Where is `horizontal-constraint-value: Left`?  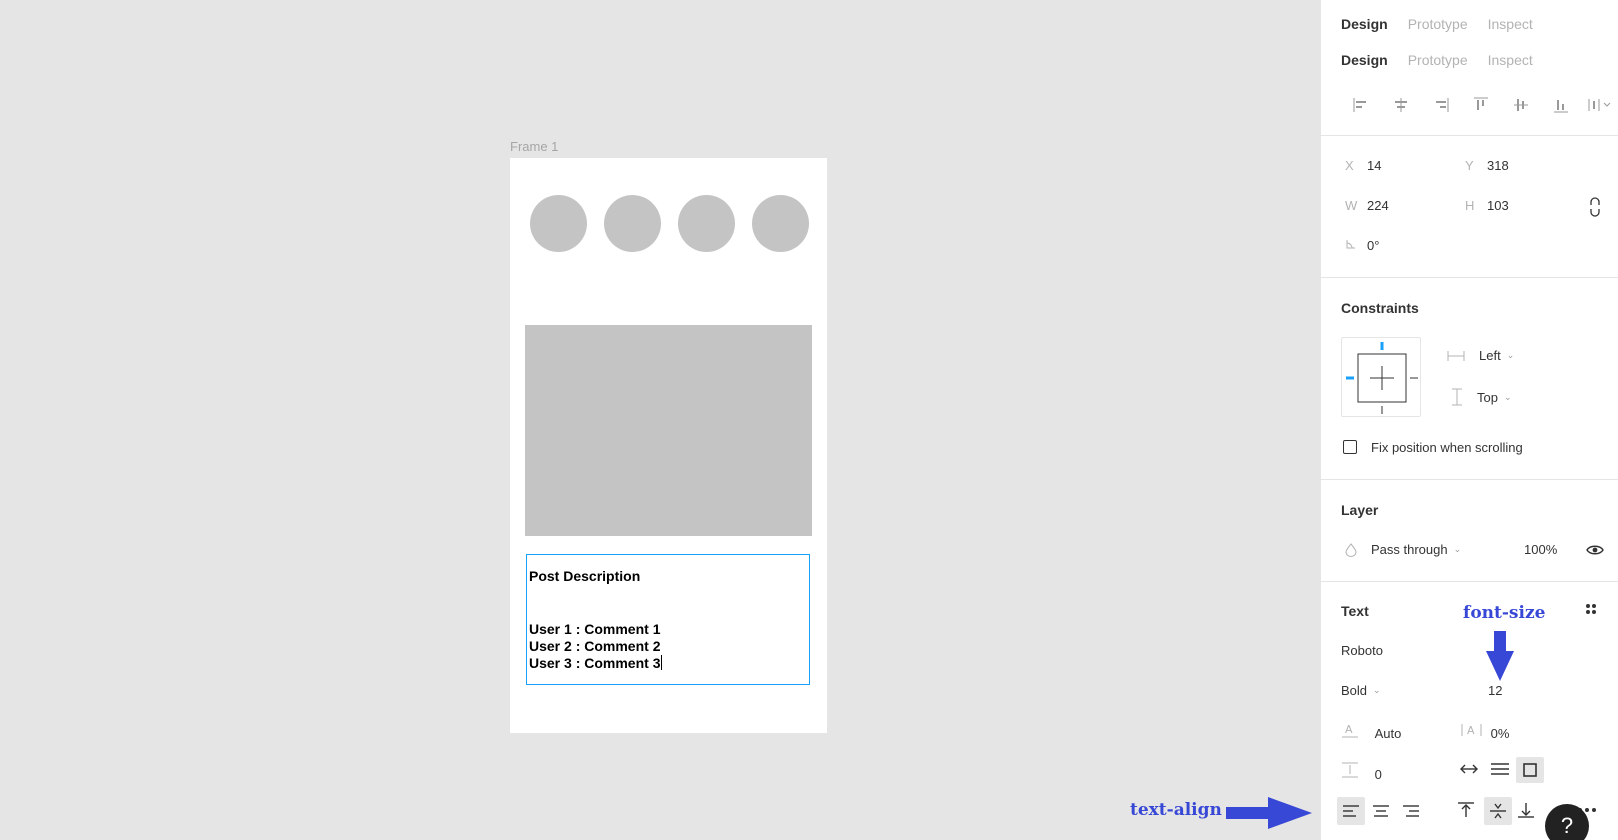 horizontal-constraint-value: Left is located at coordinates (1490, 355).